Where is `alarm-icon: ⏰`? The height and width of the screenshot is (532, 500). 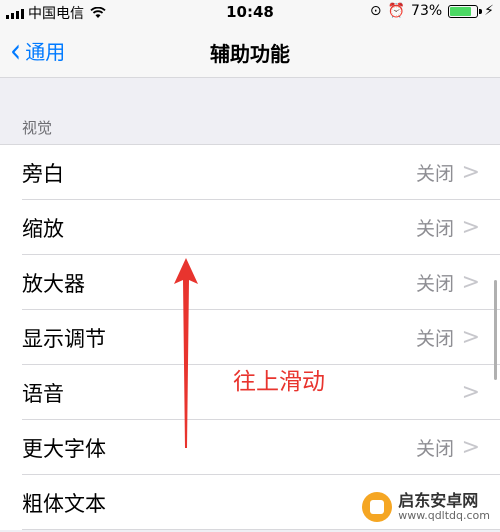
alarm-icon: ⏰ is located at coordinates (396, 11).